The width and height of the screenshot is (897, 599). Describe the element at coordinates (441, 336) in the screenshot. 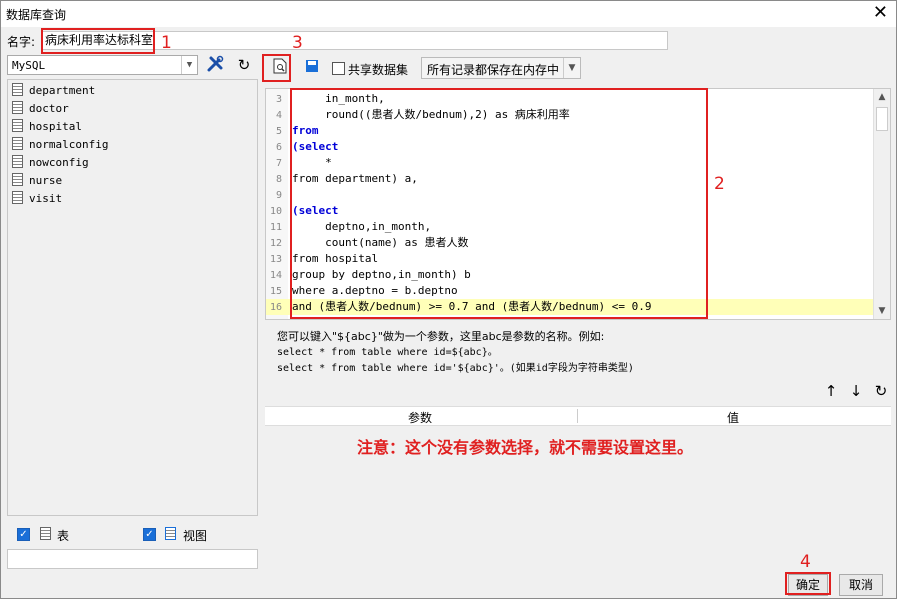

I see `hint-line-1: 您可以键入"${abc}"做为一个参数，这里abc是参数的名称。例如:` at that location.